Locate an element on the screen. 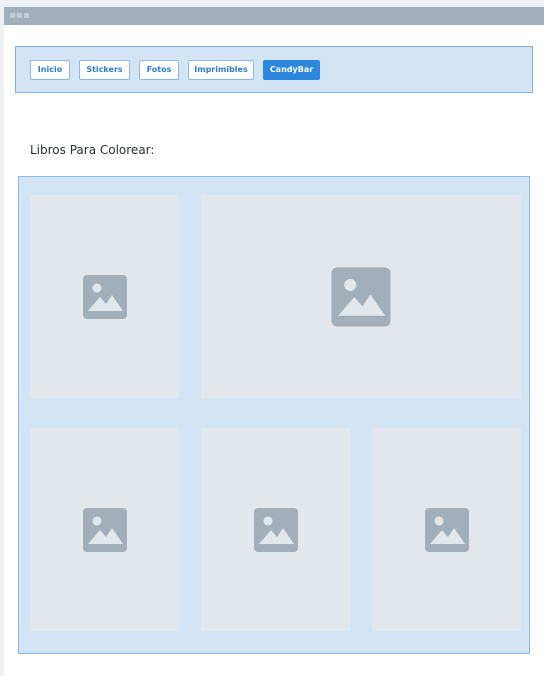  nav-button-imprimibles: Imprimibles is located at coordinates (221, 70).